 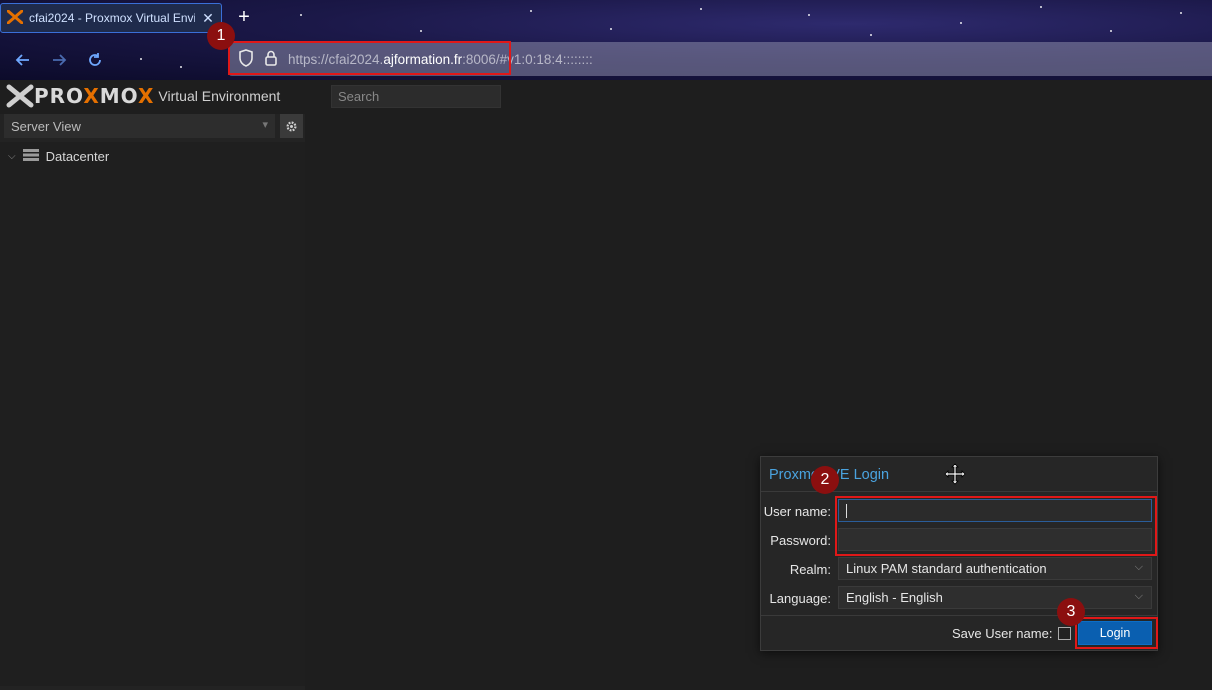 I want to click on browser-tab: cfai2024 - Proxmox Virtual Environment ✕, so click(x=111, y=18).